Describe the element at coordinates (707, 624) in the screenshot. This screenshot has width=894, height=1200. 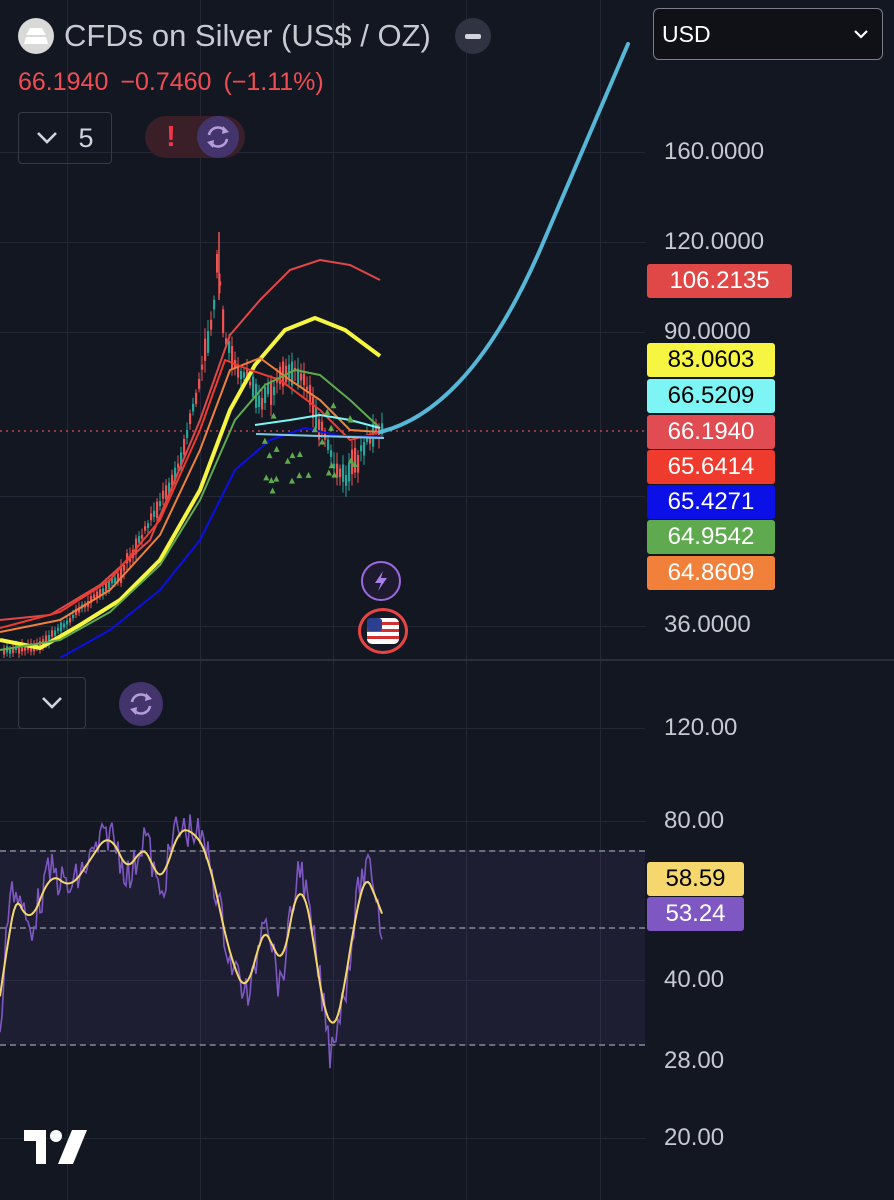
I see `price-axis-label: 36.0000` at that location.